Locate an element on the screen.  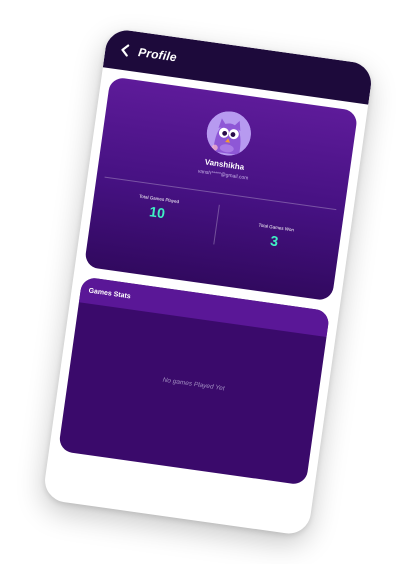
owl-avatar-icon is located at coordinates (229, 133).